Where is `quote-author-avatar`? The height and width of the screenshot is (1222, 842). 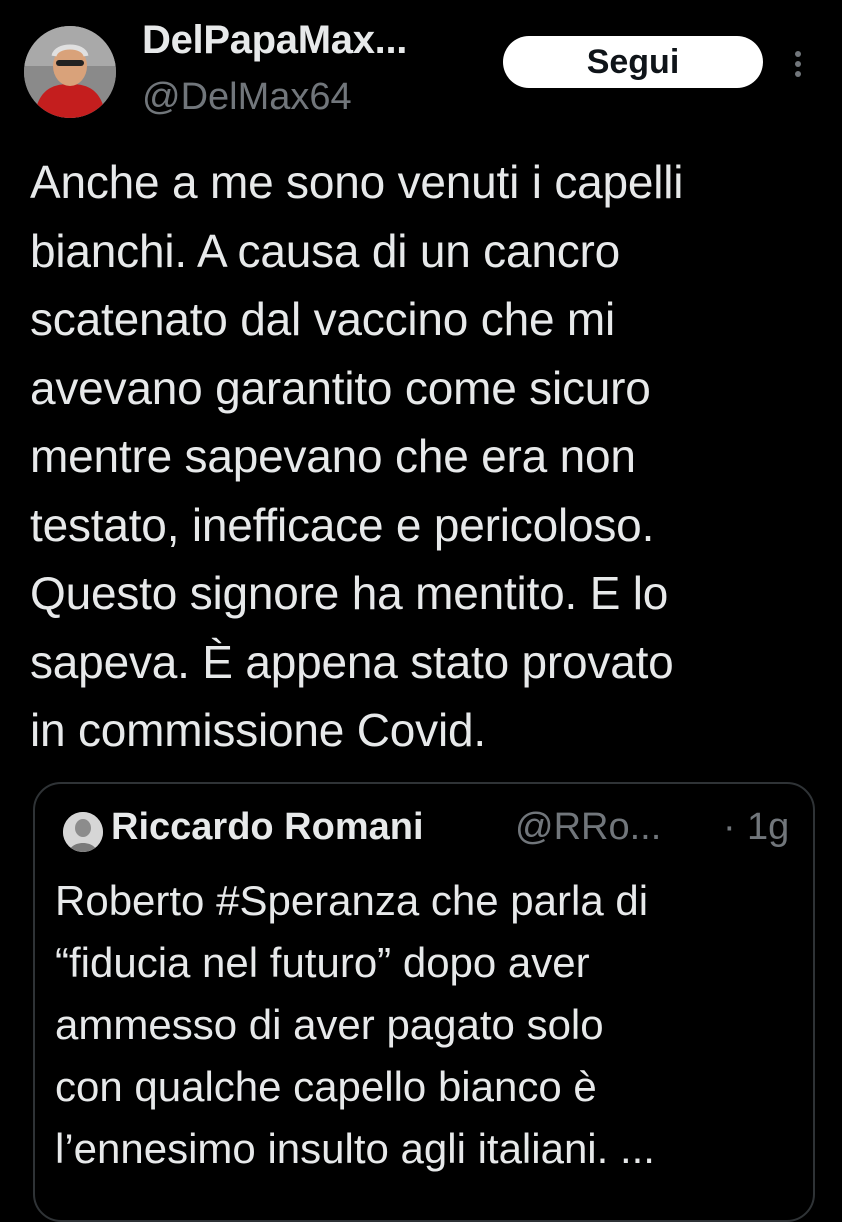 quote-author-avatar is located at coordinates (83, 832).